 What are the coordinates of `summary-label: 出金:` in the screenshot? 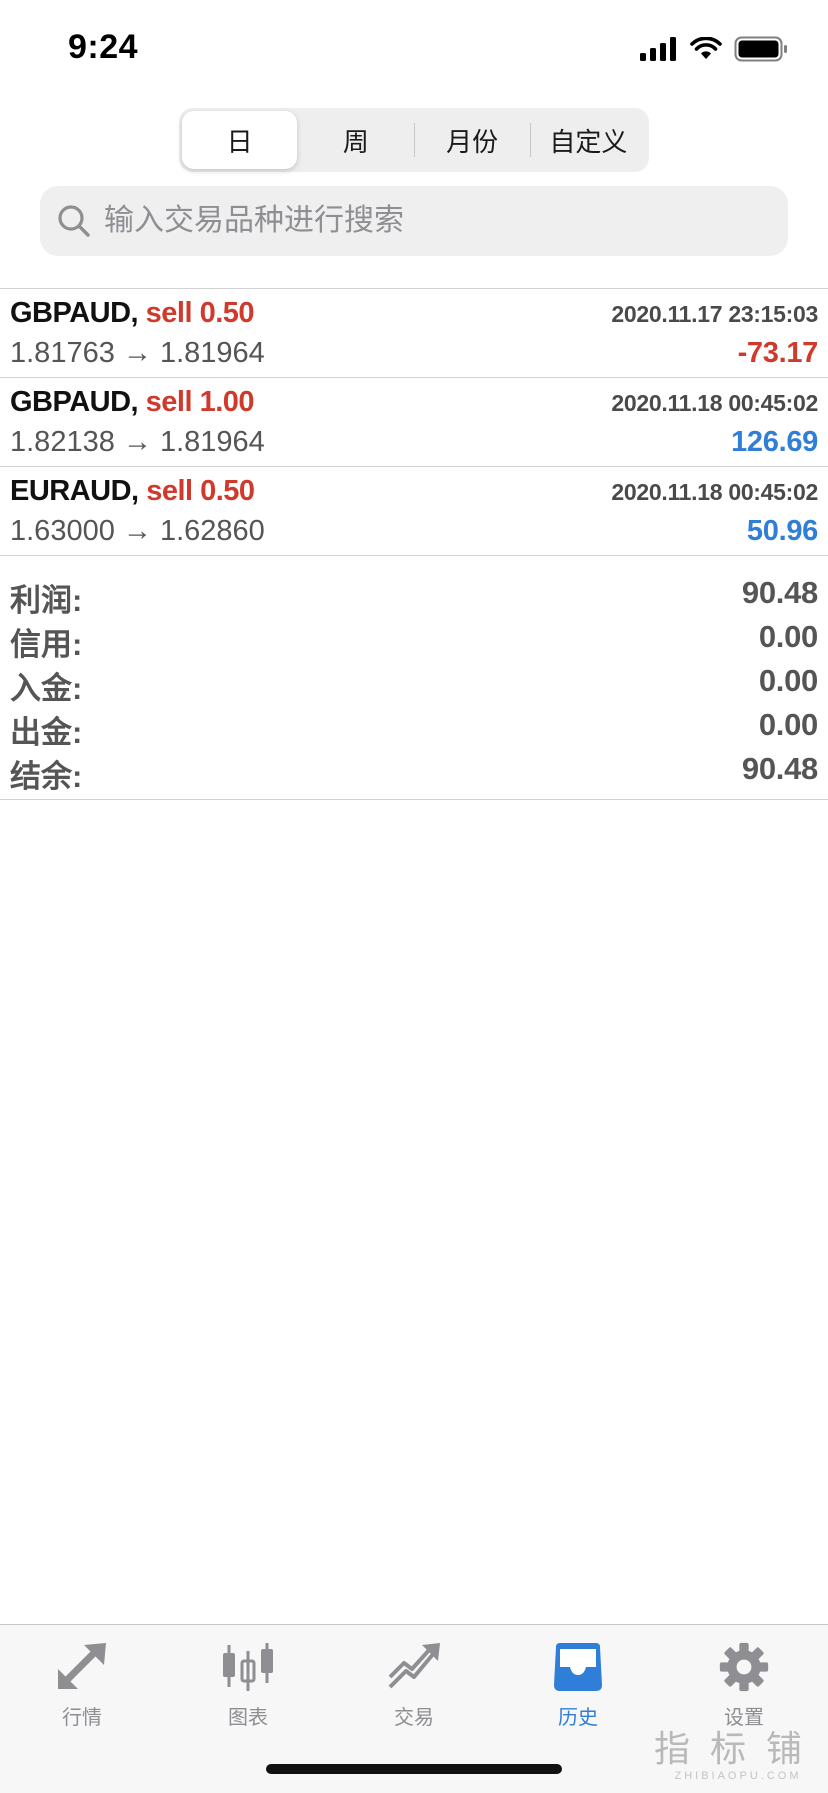 It's located at (46, 732).